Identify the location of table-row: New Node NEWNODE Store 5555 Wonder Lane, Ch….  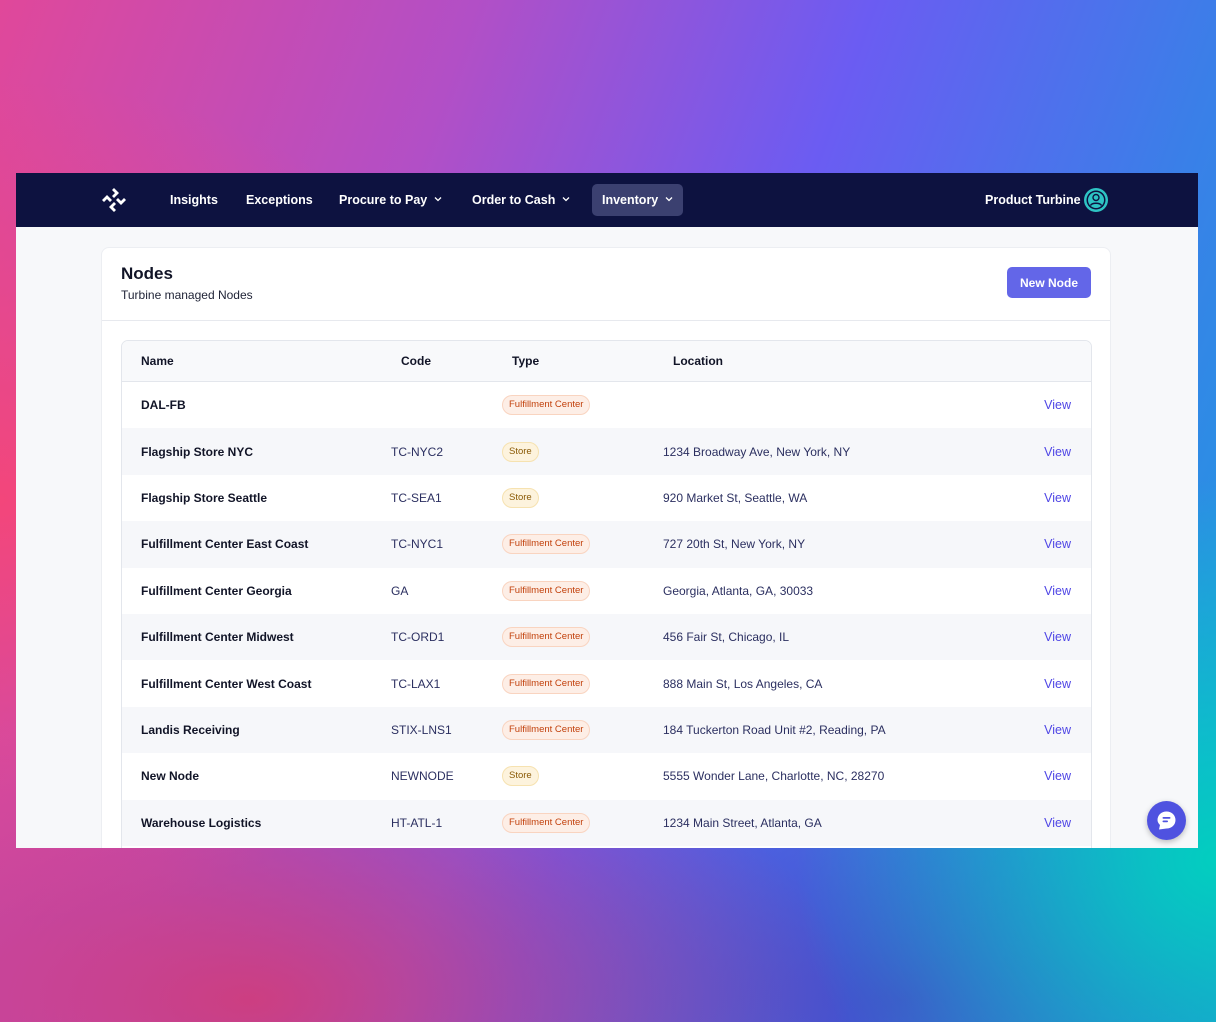
(606, 776).